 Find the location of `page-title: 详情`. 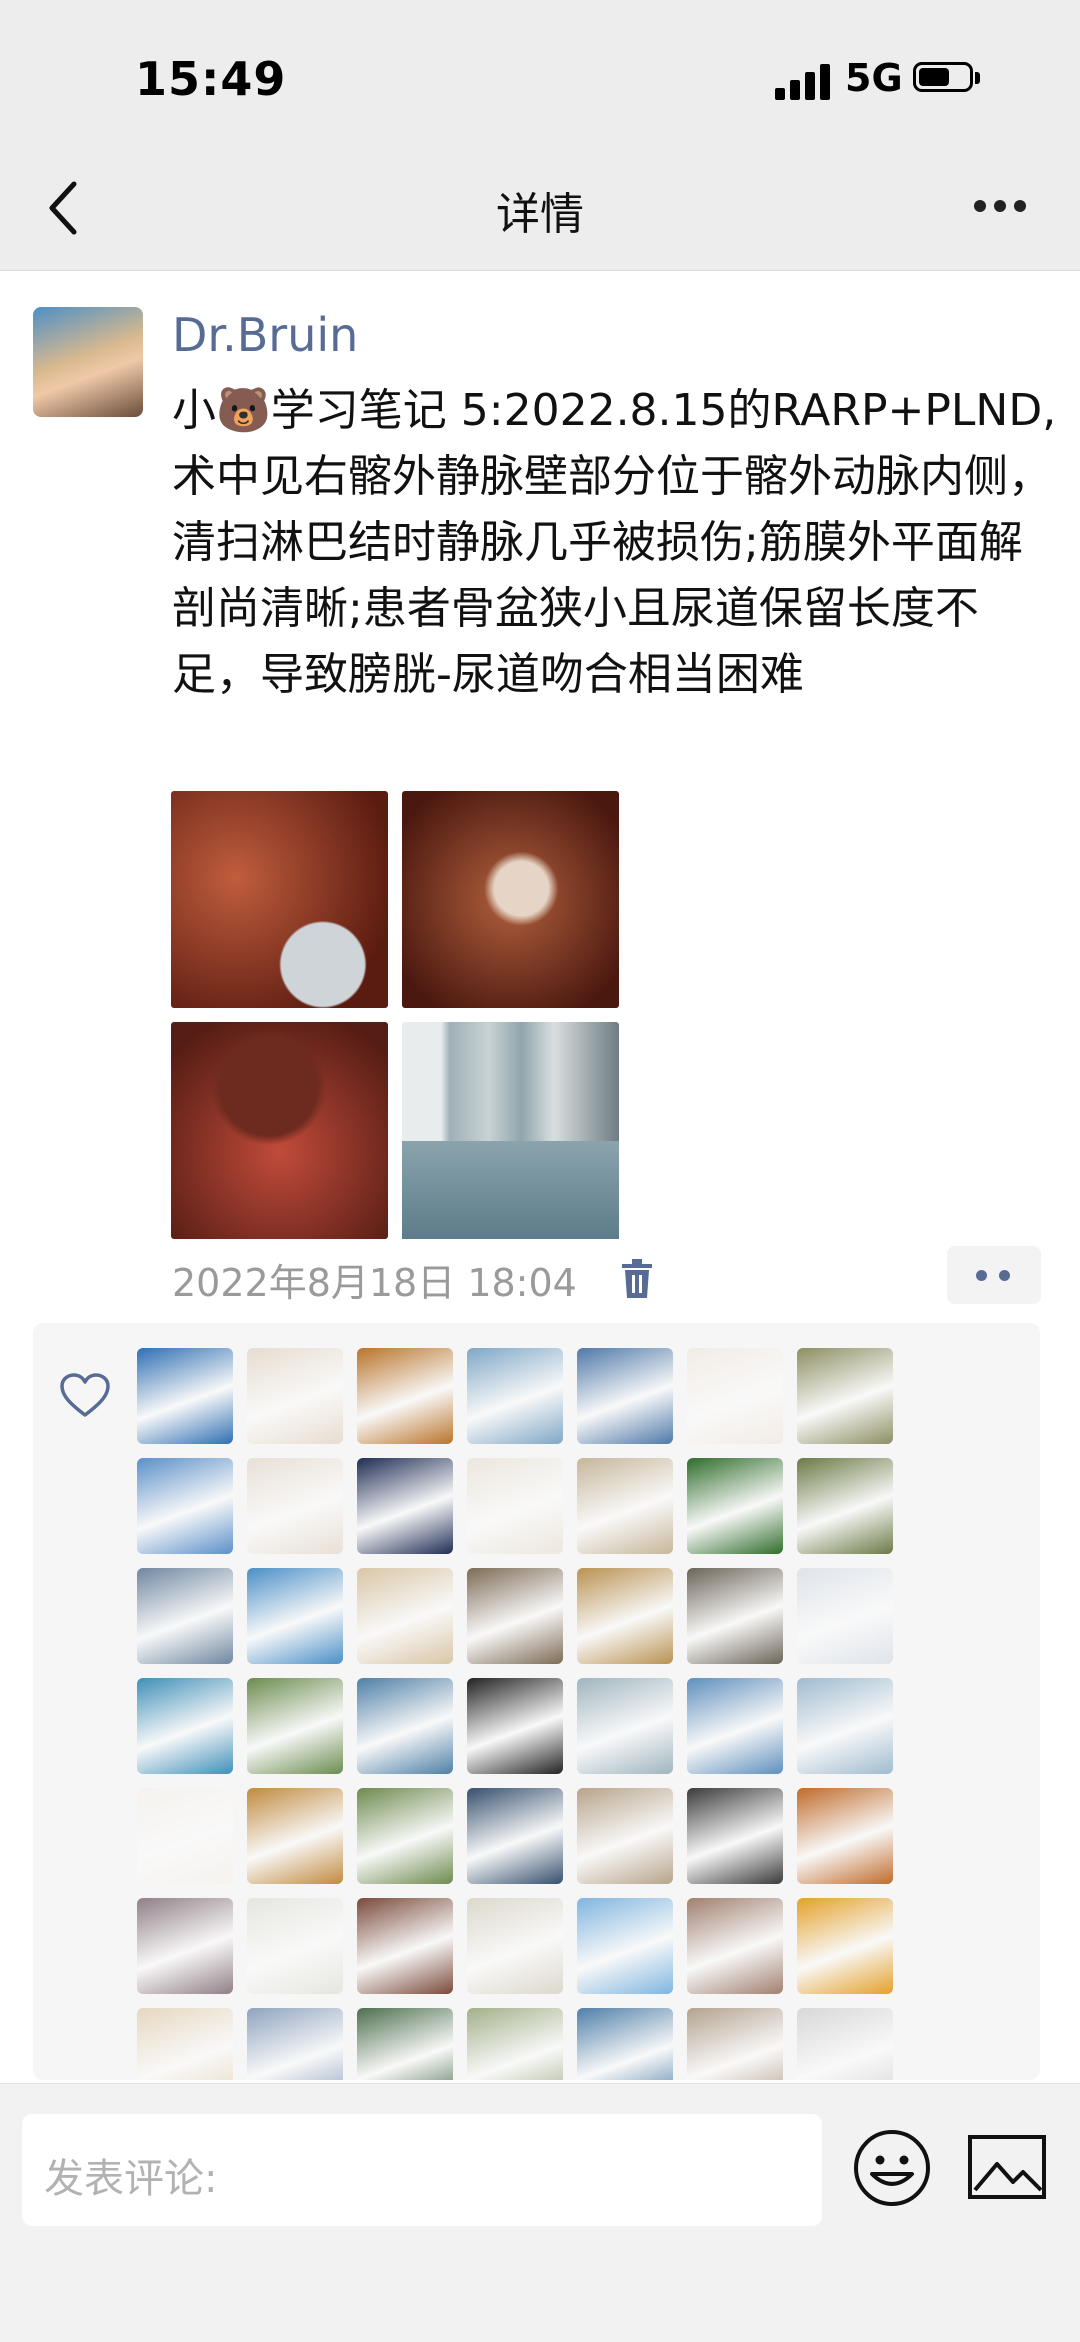

page-title: 详情 is located at coordinates (540, 214).